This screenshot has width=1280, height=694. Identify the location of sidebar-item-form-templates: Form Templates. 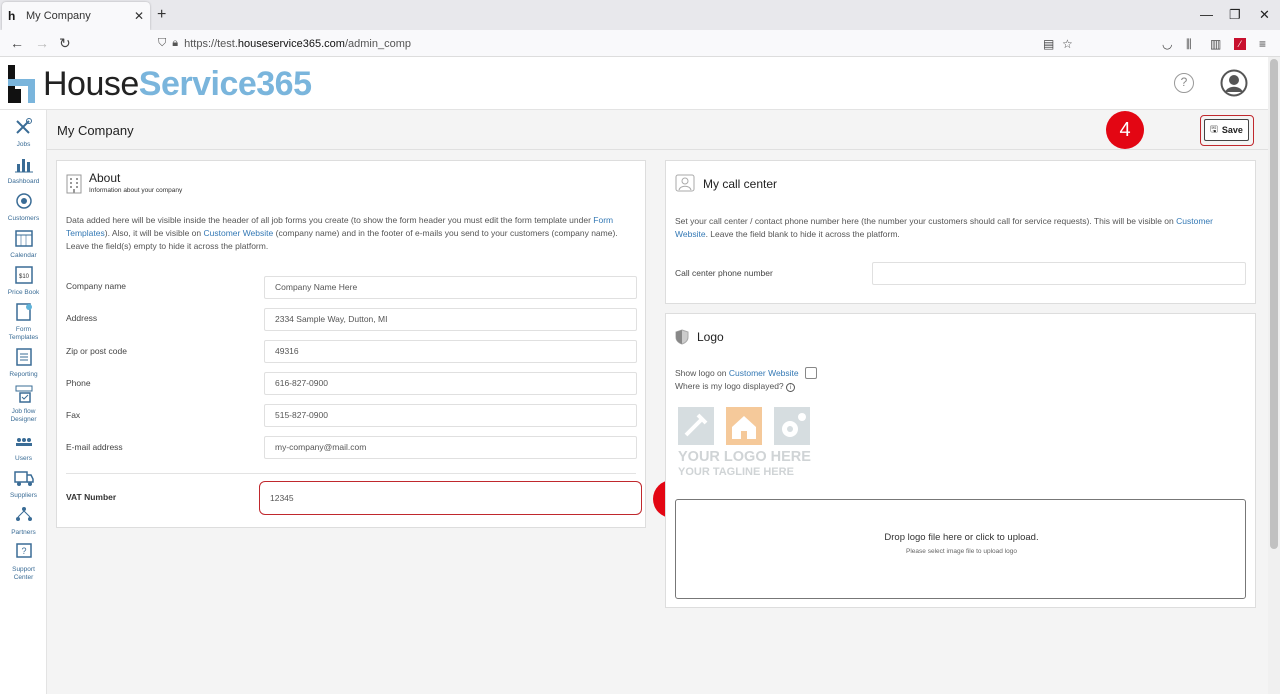
(23, 322).